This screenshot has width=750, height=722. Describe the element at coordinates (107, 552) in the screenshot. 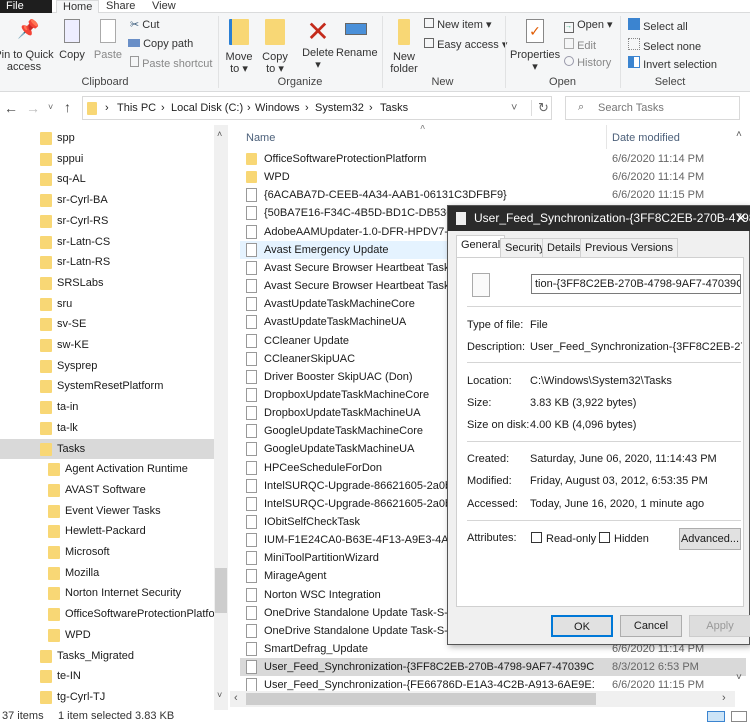

I see `nav-item: Microsoft` at that location.